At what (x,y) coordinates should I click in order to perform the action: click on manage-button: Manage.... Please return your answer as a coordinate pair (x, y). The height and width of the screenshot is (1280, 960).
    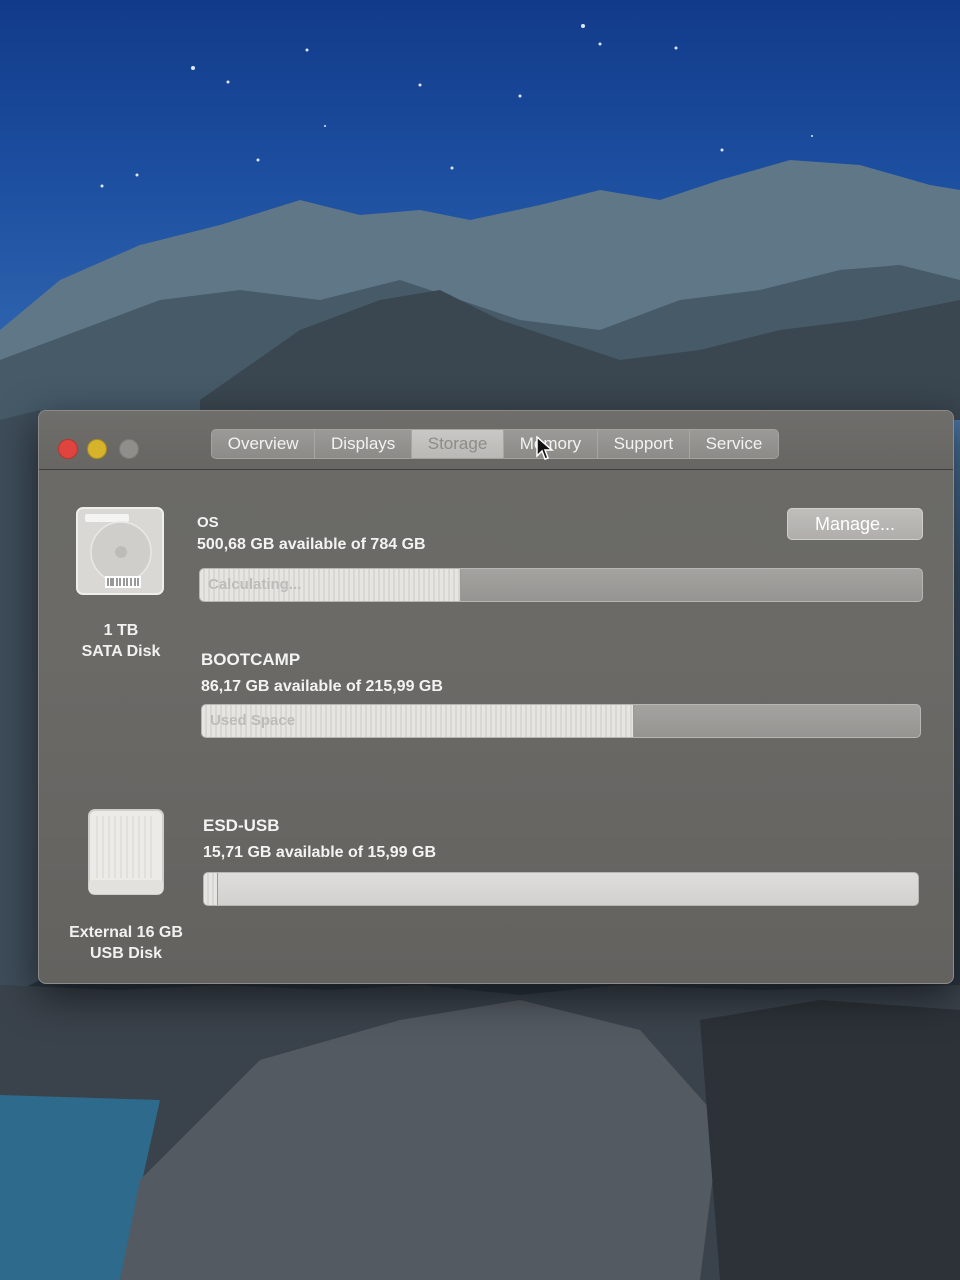
    Looking at the image, I should click on (855, 524).